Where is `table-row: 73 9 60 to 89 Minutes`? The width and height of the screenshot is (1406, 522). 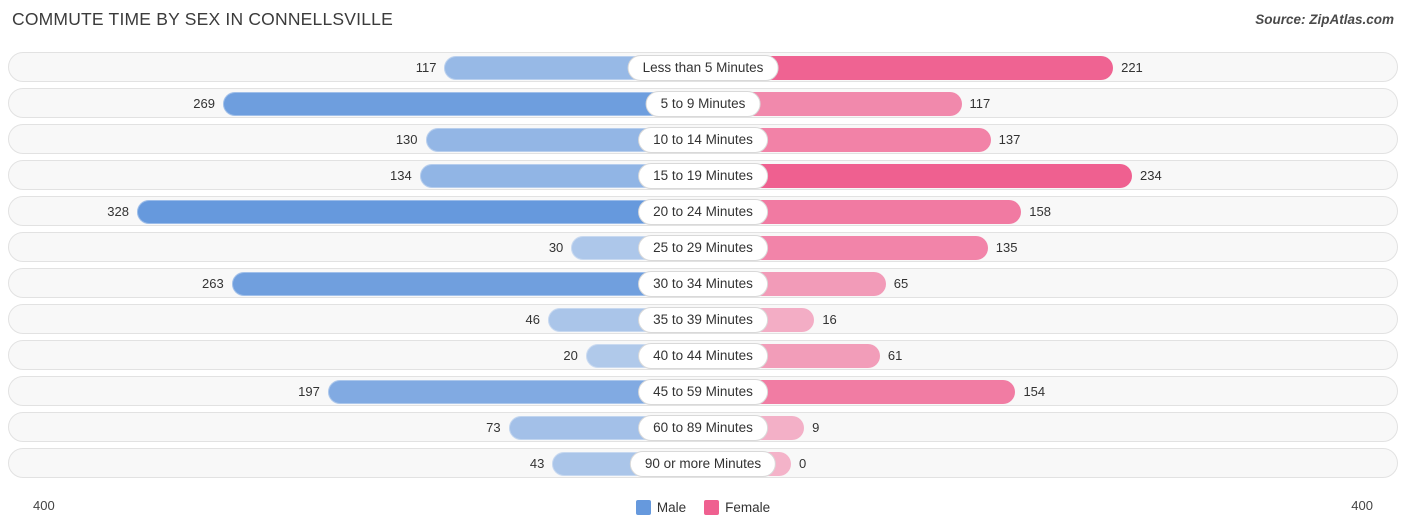
table-row: 73 9 60 to 89 Minutes is located at coordinates (703, 427).